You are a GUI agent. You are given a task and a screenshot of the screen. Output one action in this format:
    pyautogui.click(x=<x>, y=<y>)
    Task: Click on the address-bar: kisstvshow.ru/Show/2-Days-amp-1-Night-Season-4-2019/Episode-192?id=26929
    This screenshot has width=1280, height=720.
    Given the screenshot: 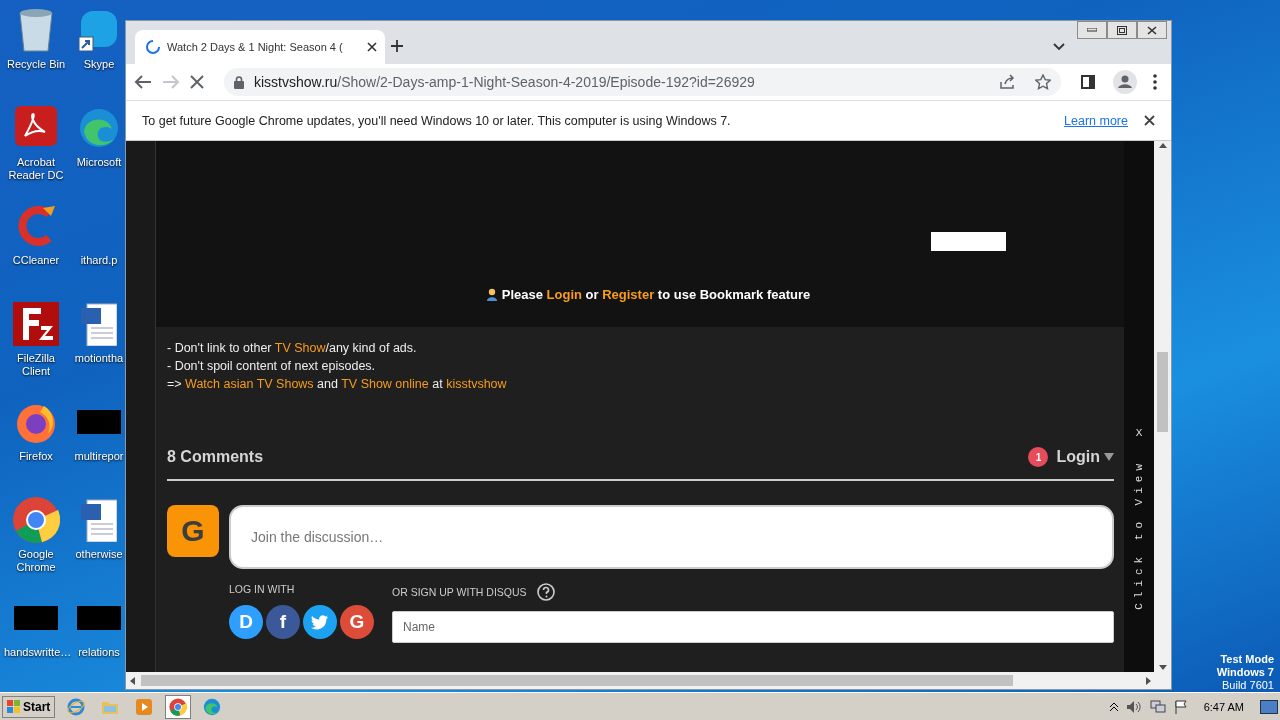 What is the action you would take?
    pyautogui.click(x=642, y=82)
    